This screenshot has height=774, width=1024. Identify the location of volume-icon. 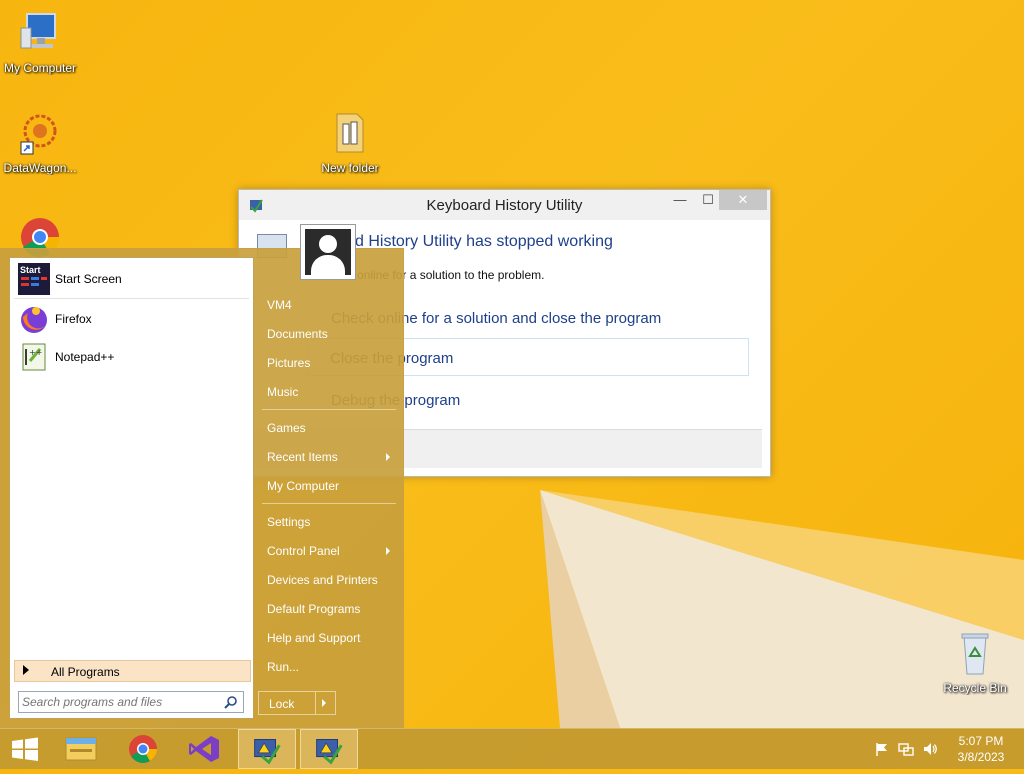
(930, 749).